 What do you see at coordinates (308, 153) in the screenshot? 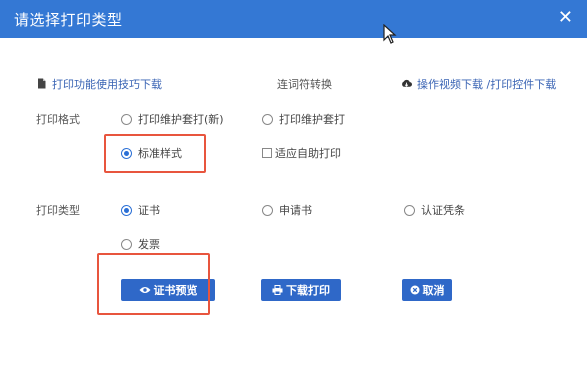
I see `checkbox-label: 适应自助打印` at bounding box center [308, 153].